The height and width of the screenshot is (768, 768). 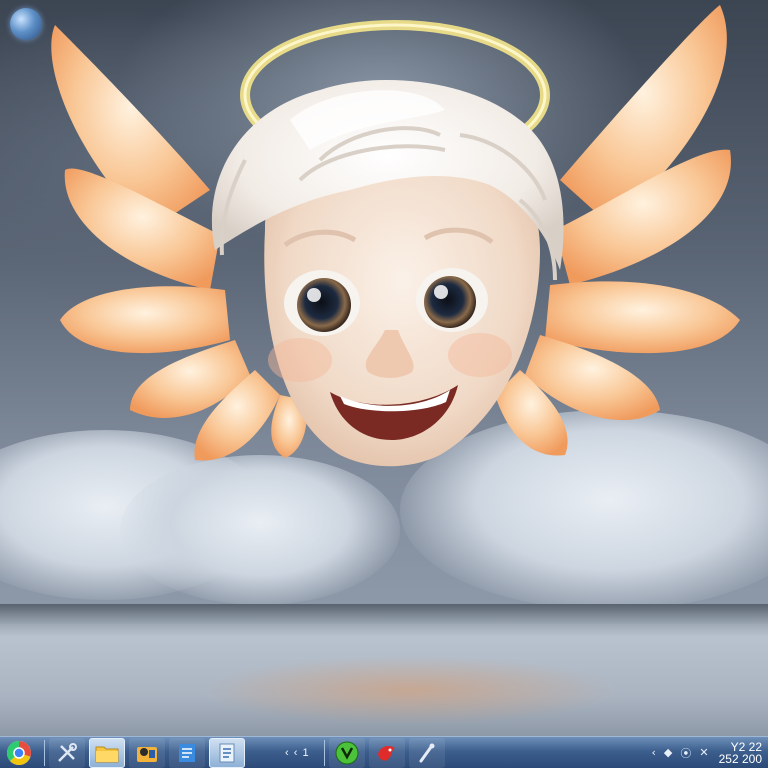 I want to click on document-icon, so click(x=187, y=752).